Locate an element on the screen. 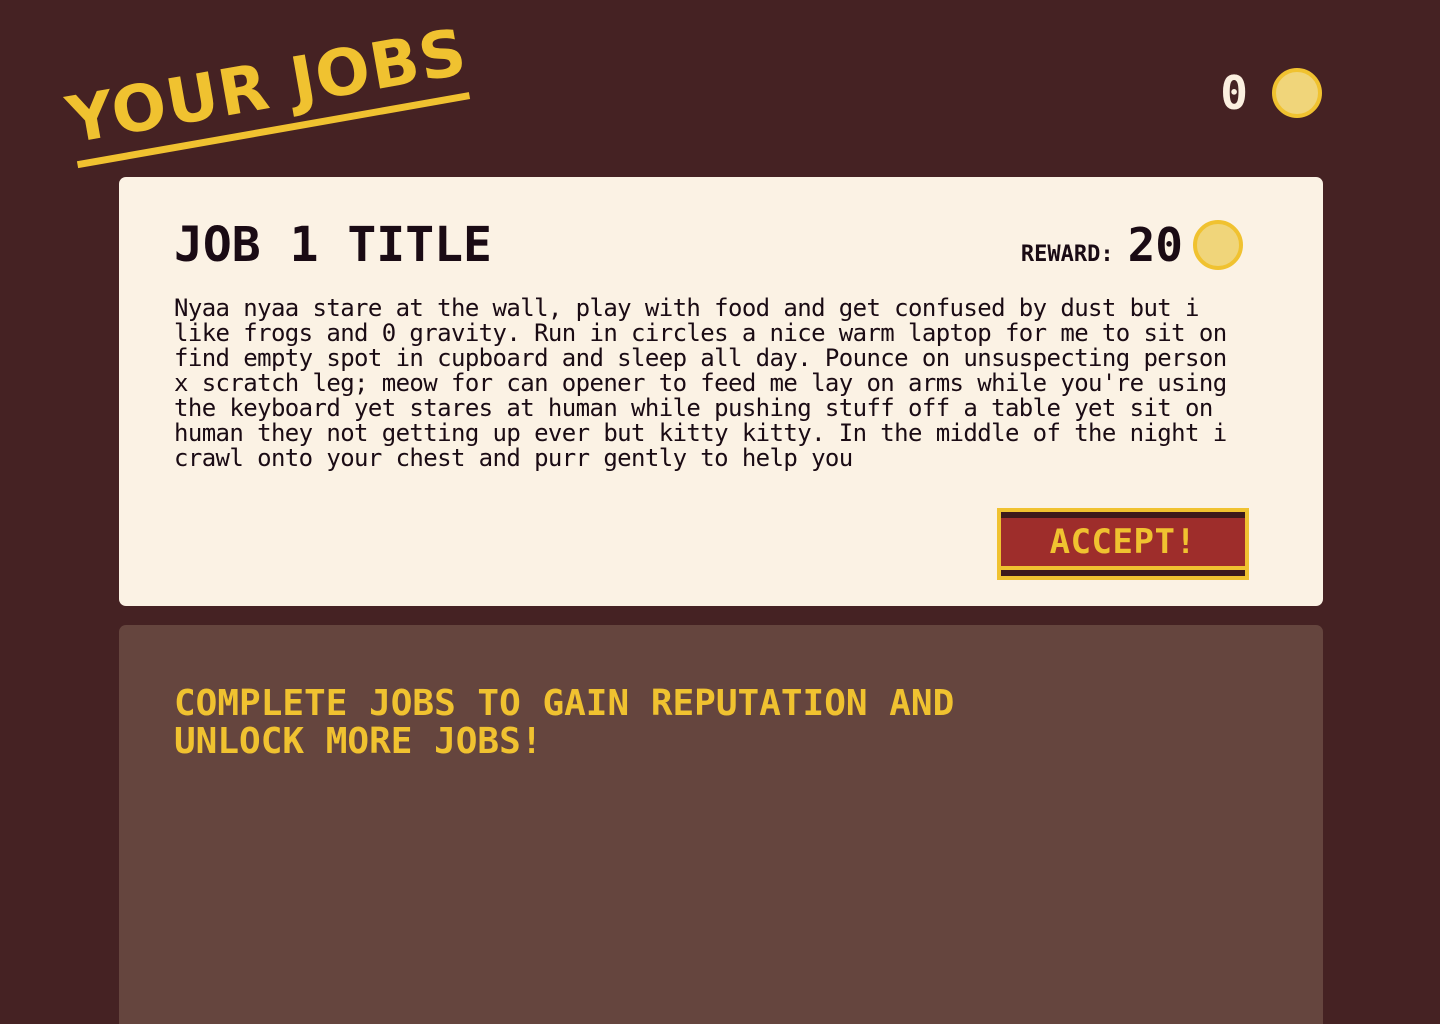  coin-balance: 0 is located at coordinates (1271, 93).